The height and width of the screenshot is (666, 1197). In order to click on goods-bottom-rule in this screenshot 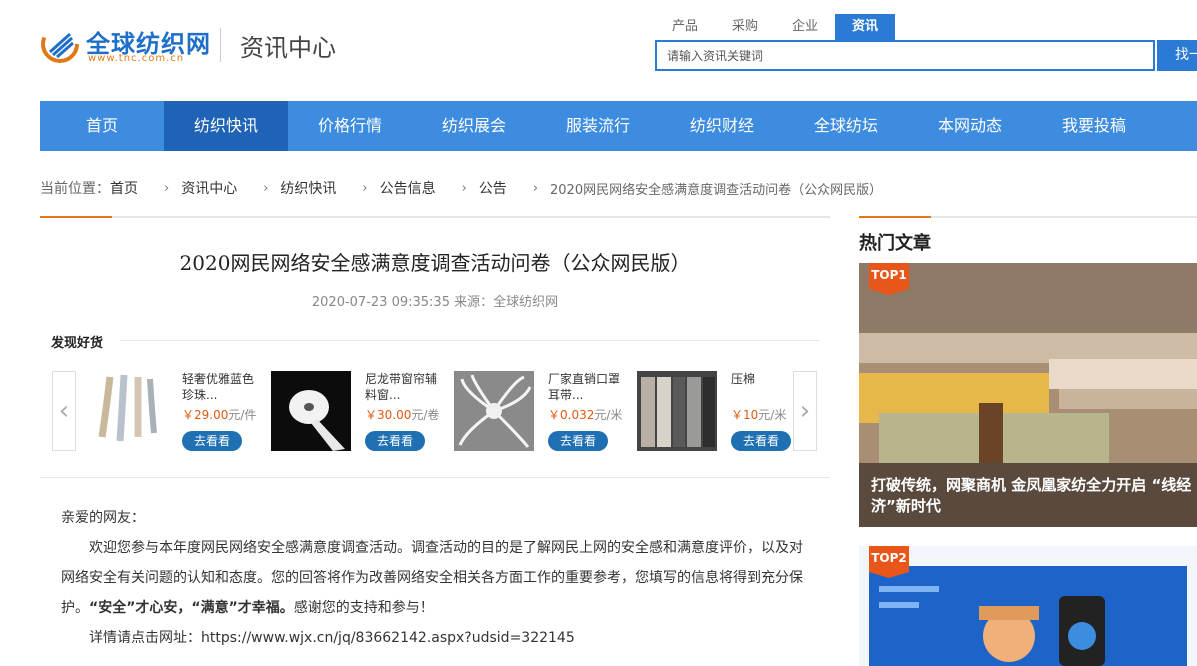, I will do `click(435, 477)`.